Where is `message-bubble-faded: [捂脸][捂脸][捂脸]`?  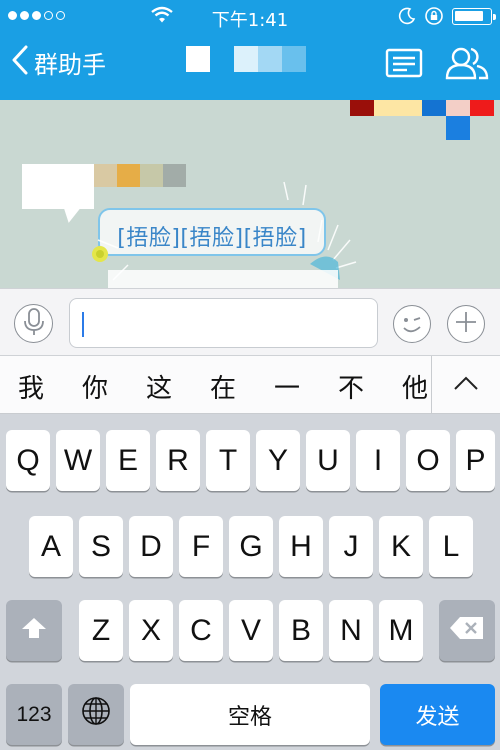
message-bubble-faded: [捂脸][捂脸][捂脸] is located at coordinates (212, 232).